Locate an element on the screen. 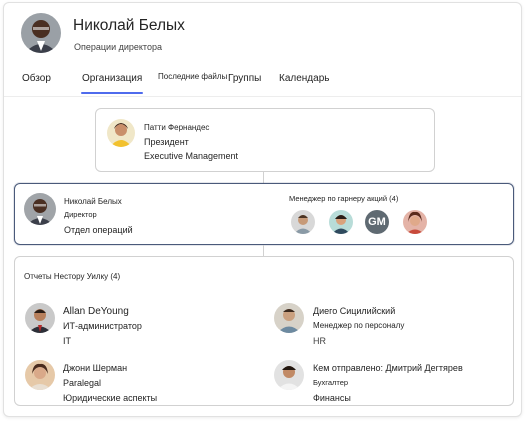  tab-organization: Организация is located at coordinates (112, 83).